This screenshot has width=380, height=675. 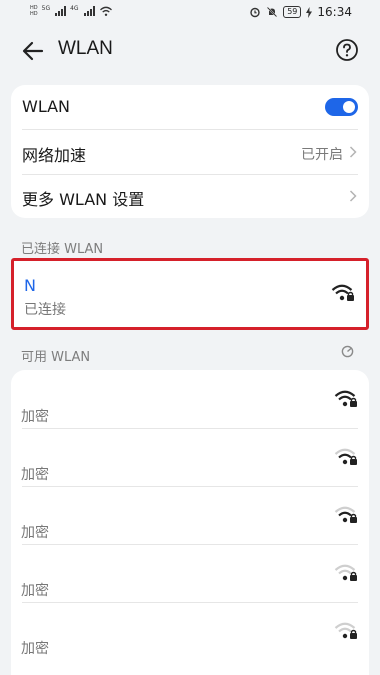 I want to click on charging-icon, so click(x=309, y=12).